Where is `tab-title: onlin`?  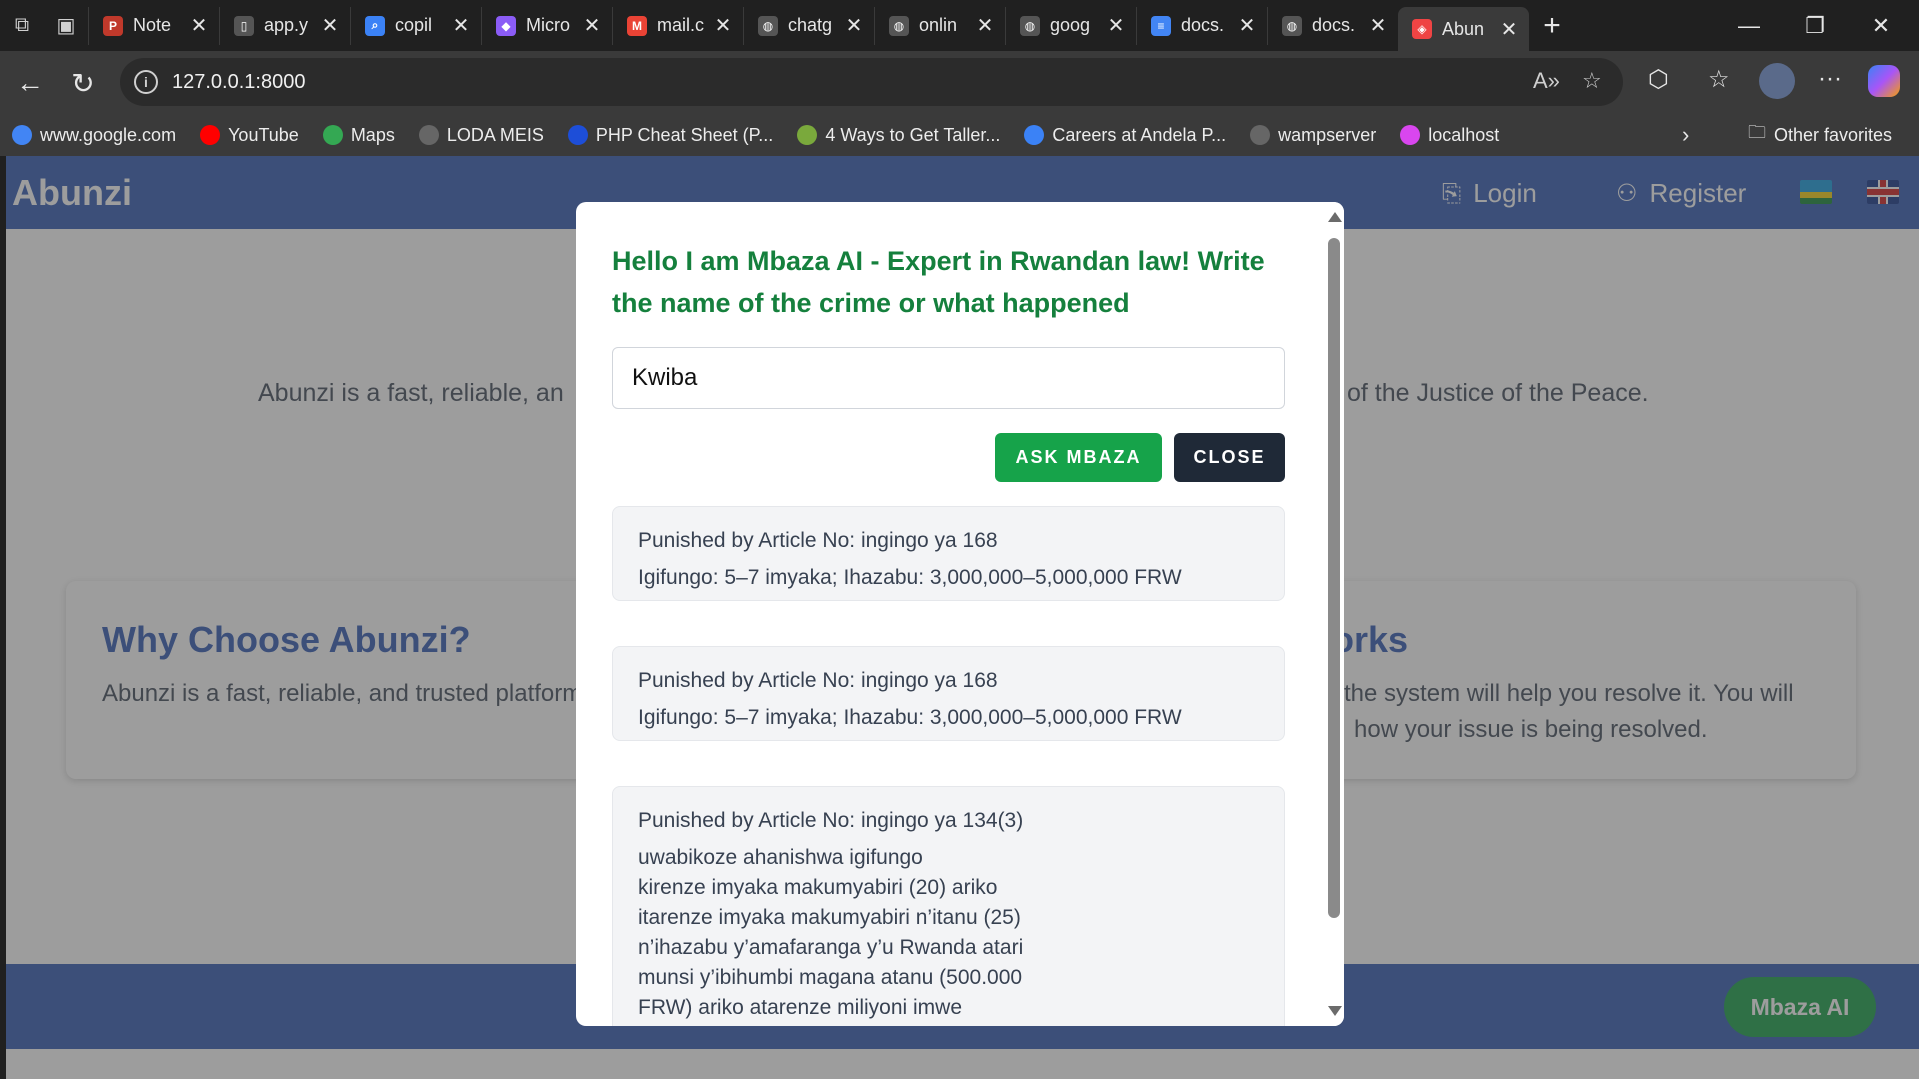 tab-title: onlin is located at coordinates (938, 25).